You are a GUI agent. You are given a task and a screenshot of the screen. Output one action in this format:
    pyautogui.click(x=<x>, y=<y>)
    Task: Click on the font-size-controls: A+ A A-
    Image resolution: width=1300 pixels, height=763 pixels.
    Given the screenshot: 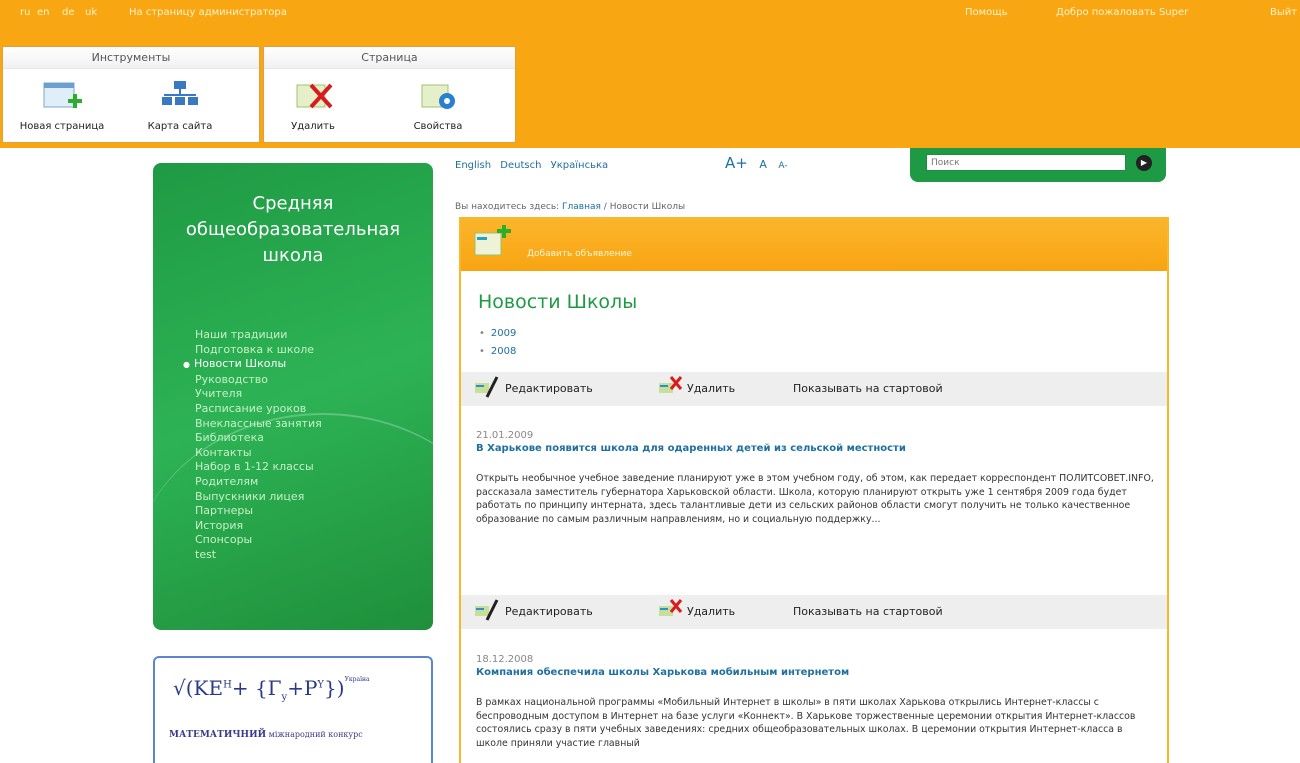 What is the action you would take?
    pyautogui.click(x=760, y=163)
    